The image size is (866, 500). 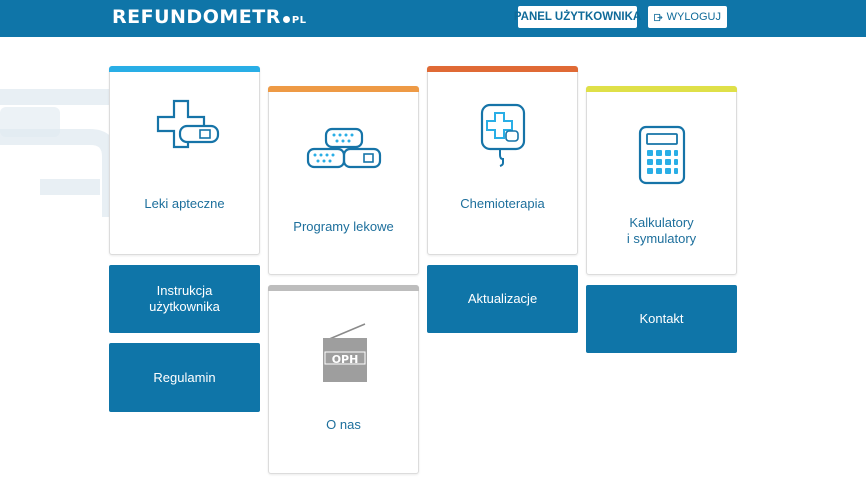 I want to click on tile-label: O nas, so click(x=343, y=424).